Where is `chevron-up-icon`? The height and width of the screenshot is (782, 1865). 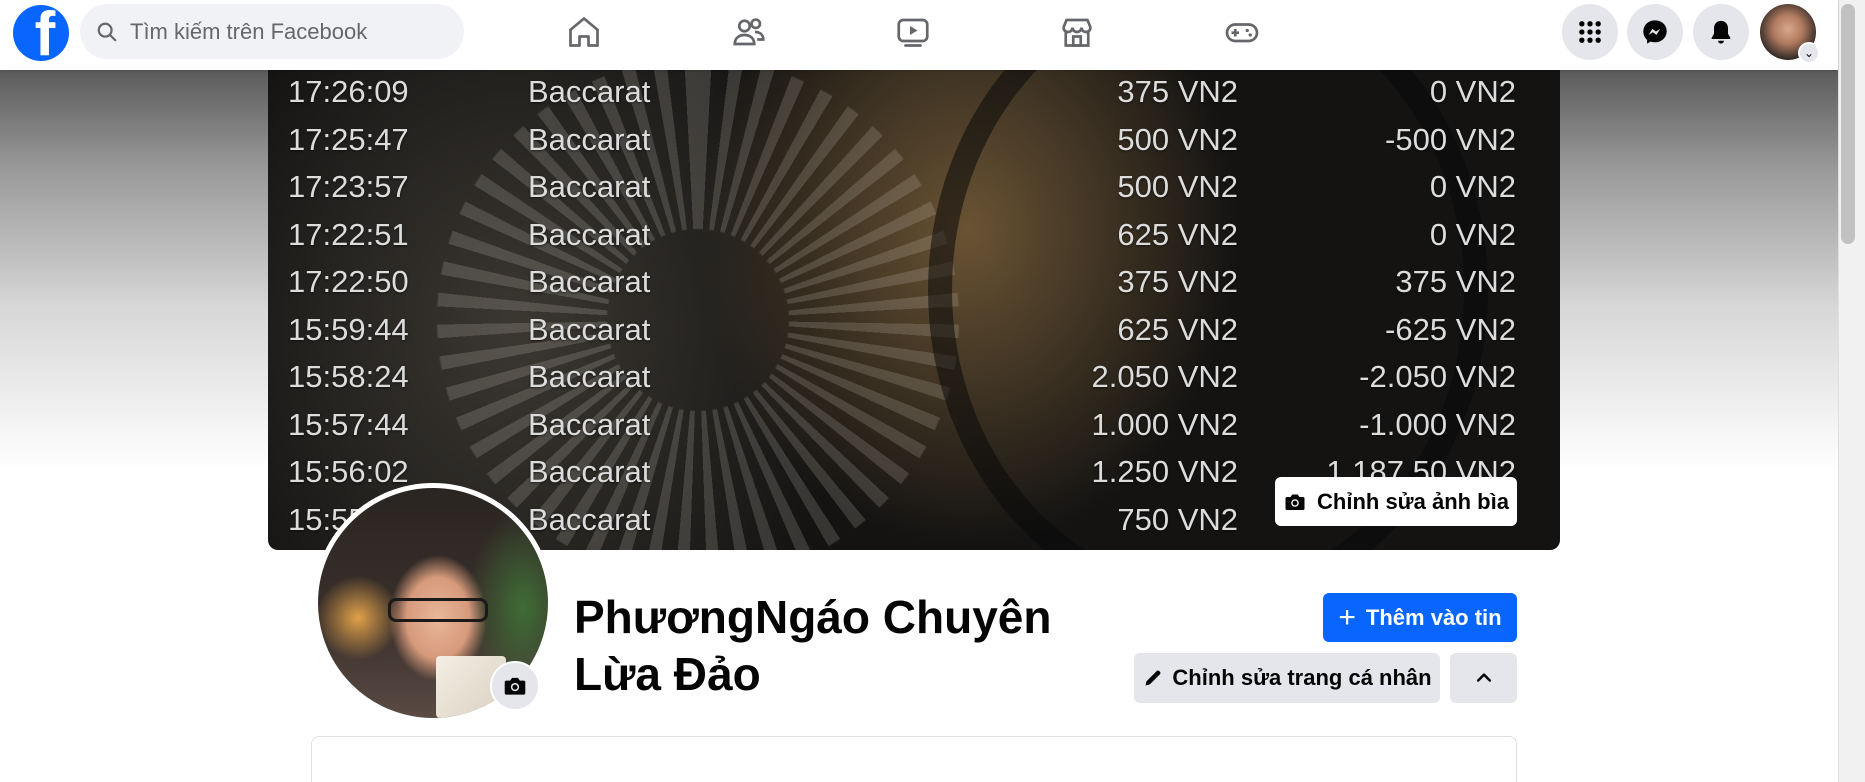
chevron-up-icon is located at coordinates (1483, 677).